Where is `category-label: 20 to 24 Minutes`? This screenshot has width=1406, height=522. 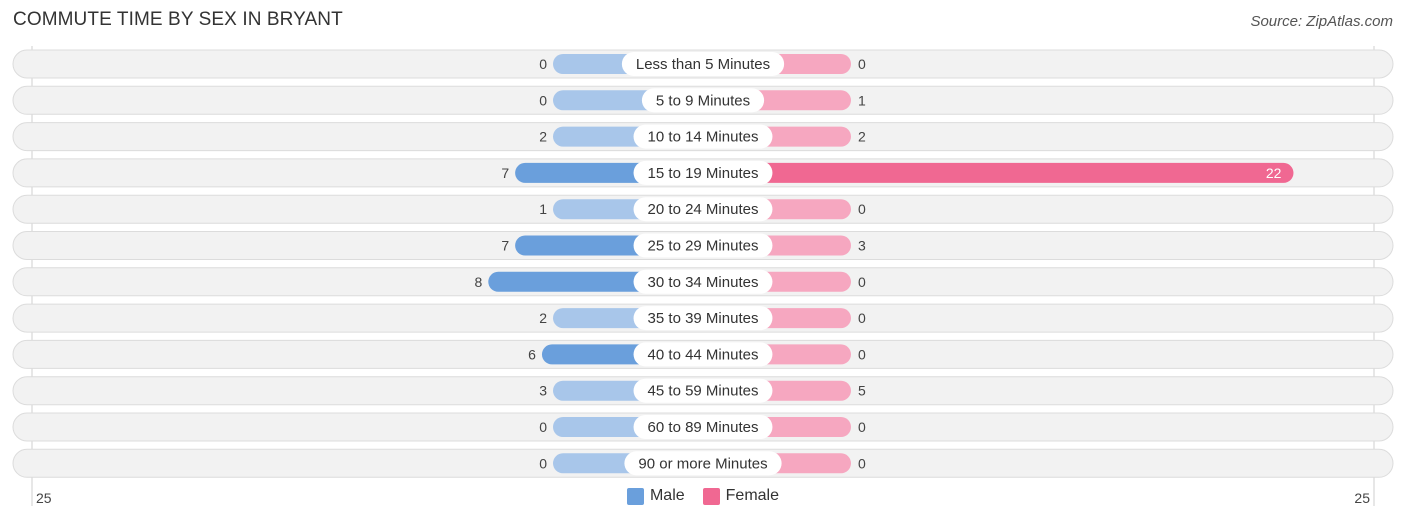
category-label: 20 to 24 Minutes is located at coordinates (703, 209).